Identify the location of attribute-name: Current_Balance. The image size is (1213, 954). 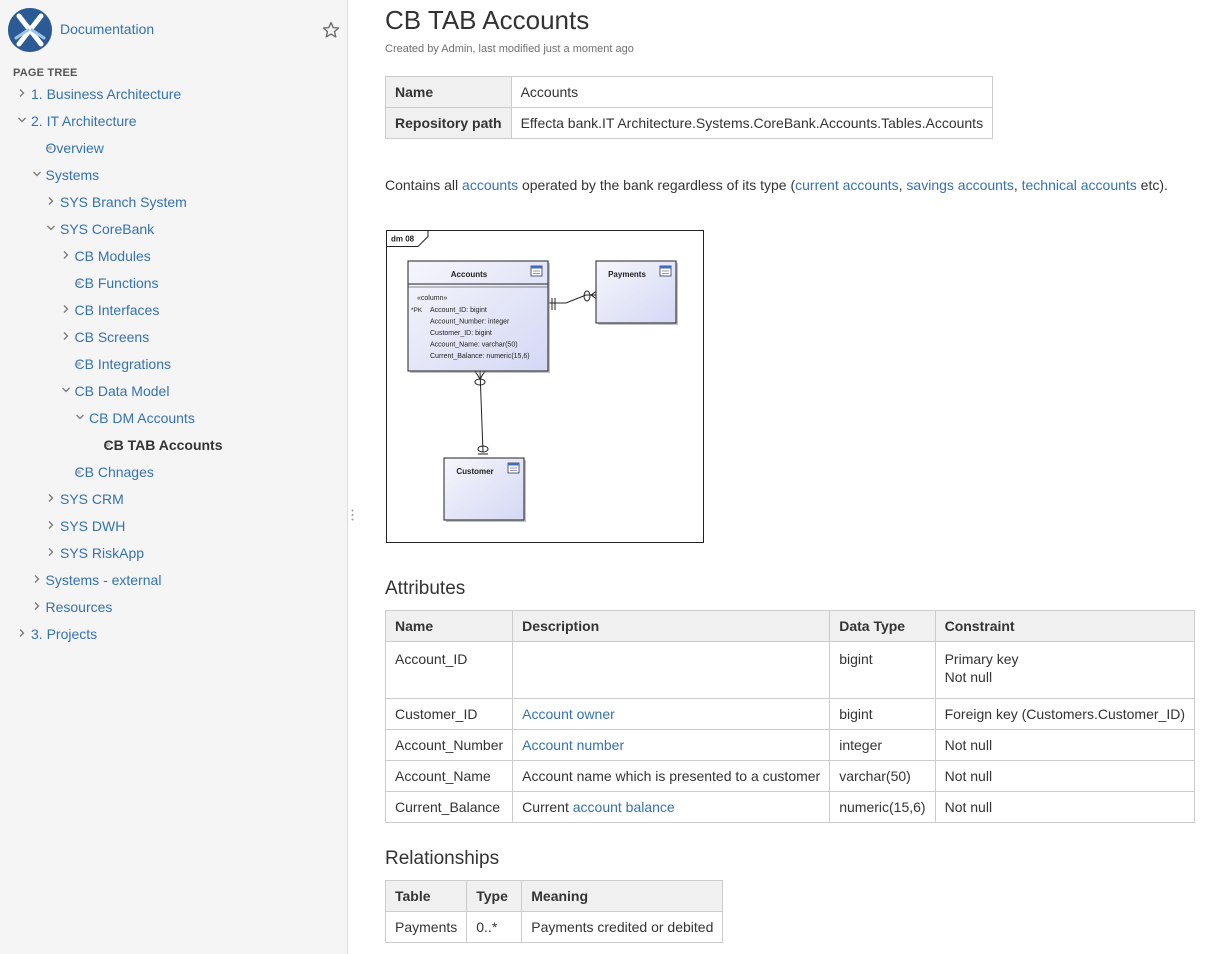
(449, 807).